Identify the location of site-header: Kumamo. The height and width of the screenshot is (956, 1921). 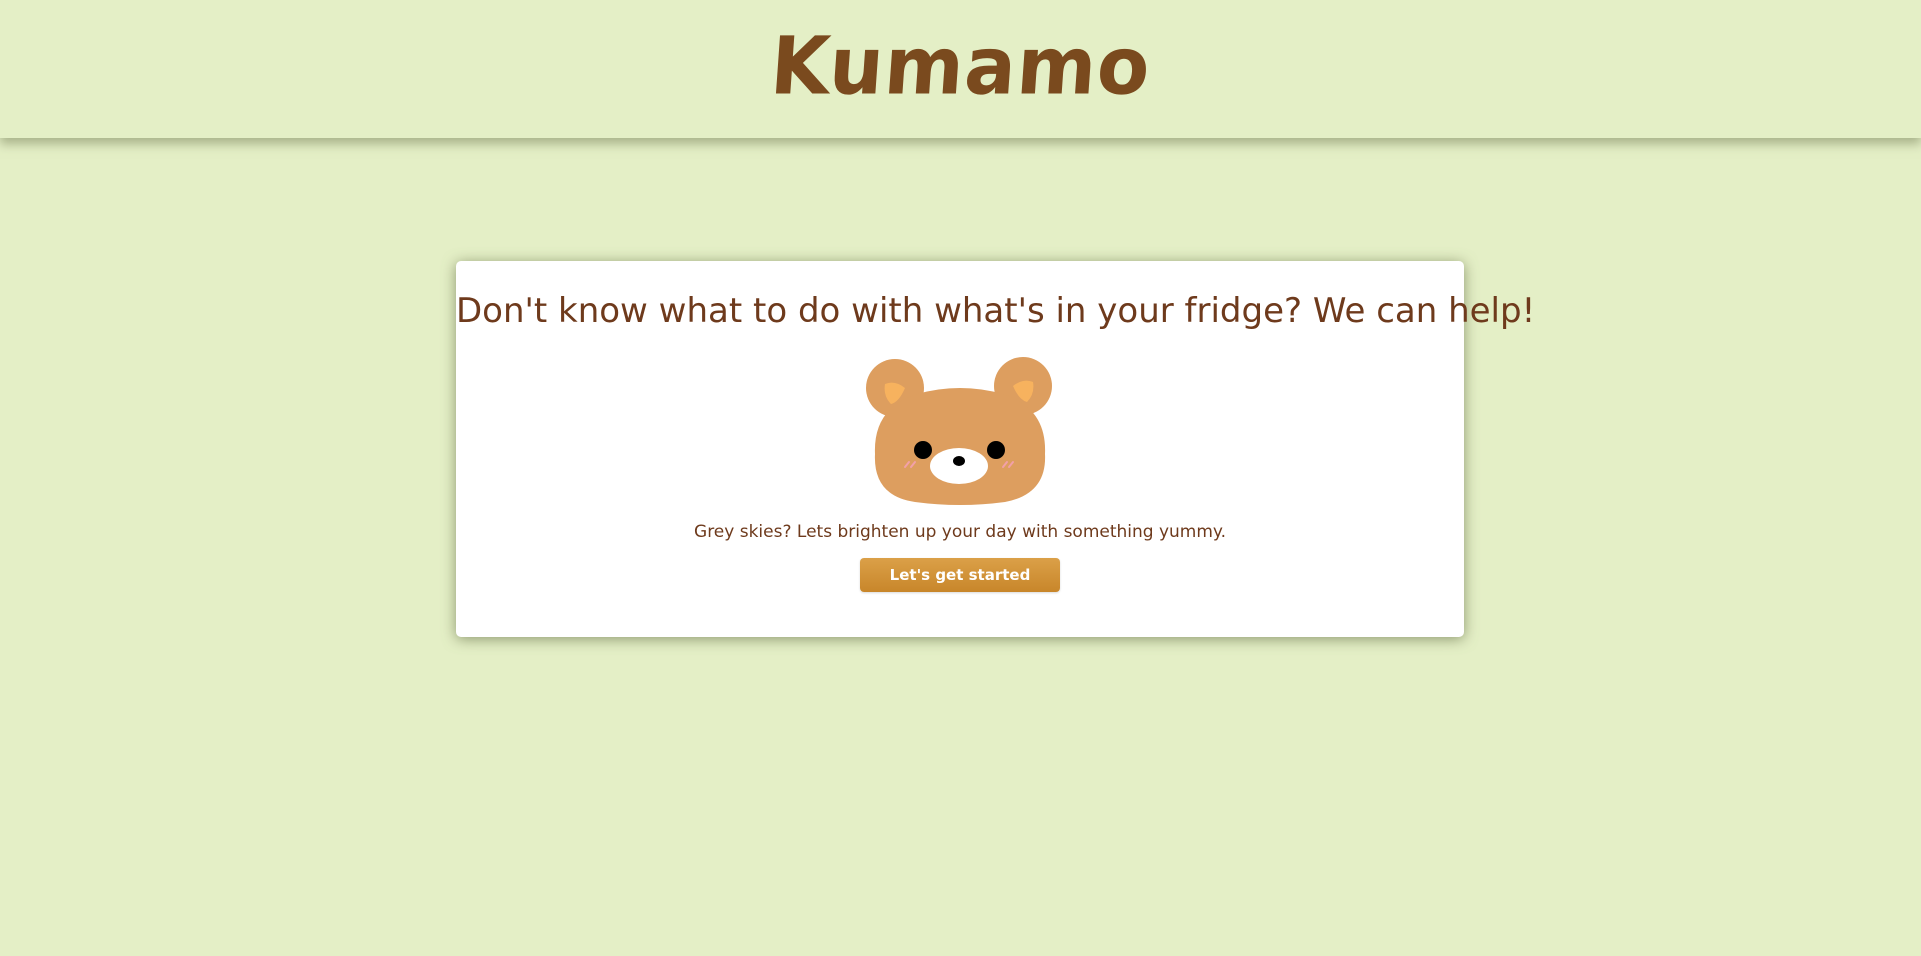
(960, 69).